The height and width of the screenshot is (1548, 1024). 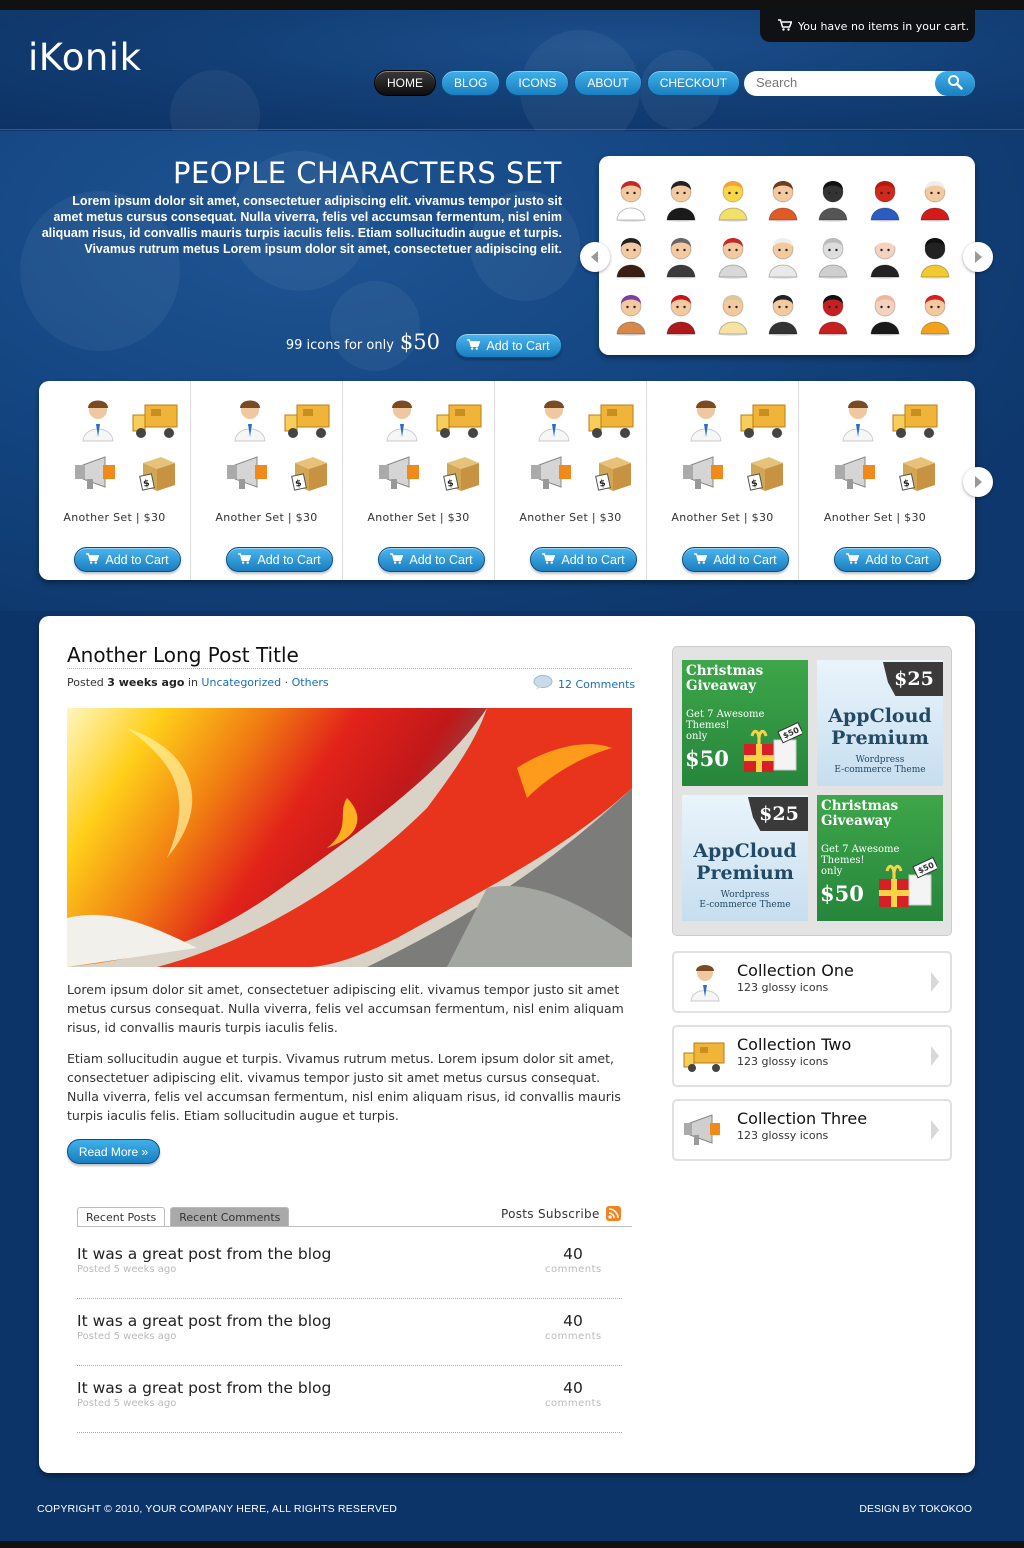 I want to click on hero-add-to-cart-label: Add to Cart, so click(x=518, y=345).